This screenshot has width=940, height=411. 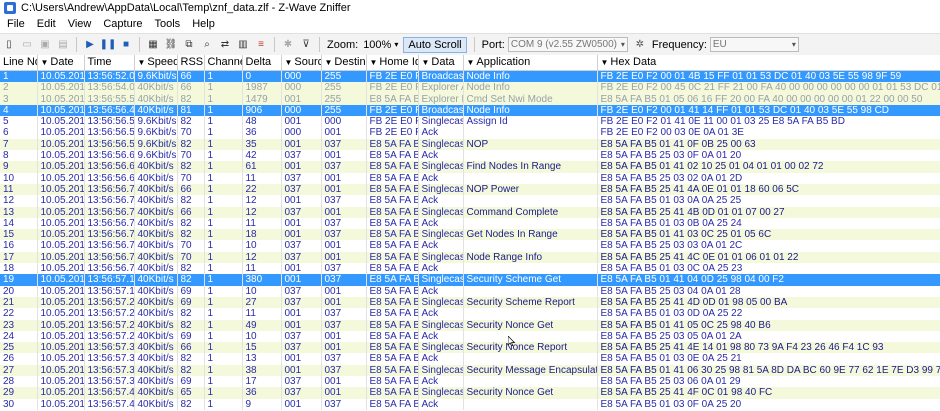 What do you see at coordinates (262, 63) in the screenshot?
I see `column-header-delta: Delta` at bounding box center [262, 63].